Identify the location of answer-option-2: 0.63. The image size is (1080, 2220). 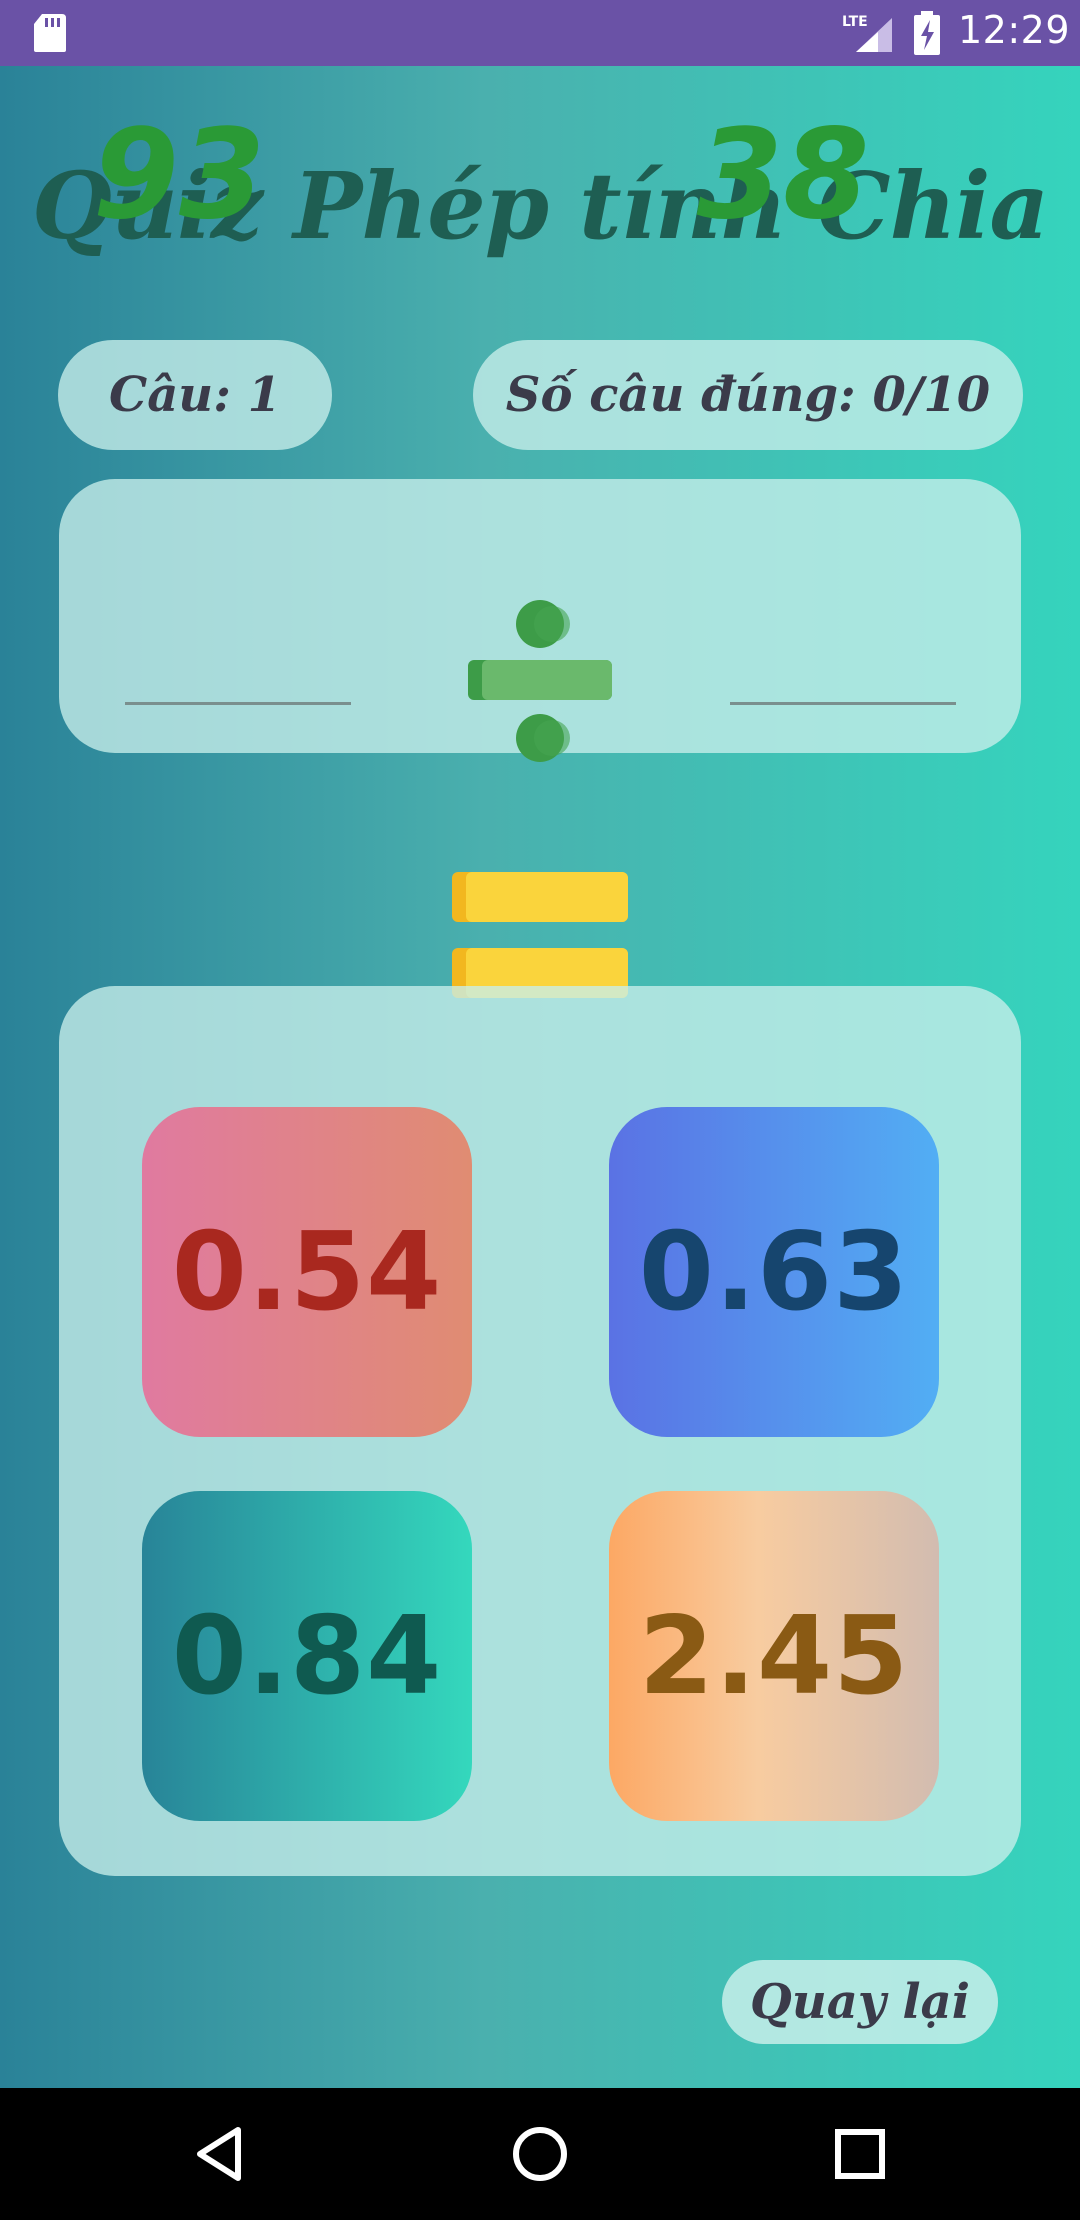
(774, 1272).